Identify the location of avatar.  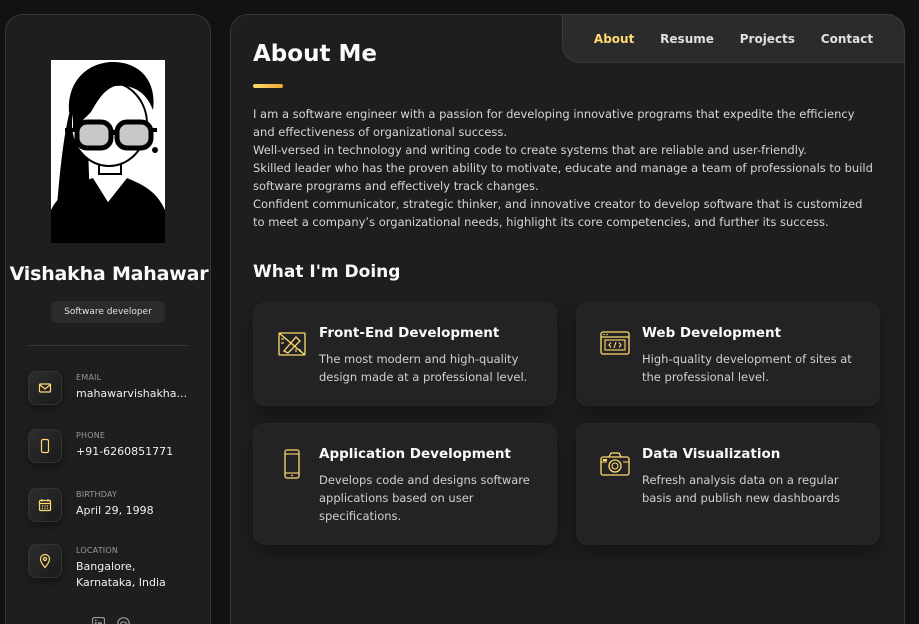
(108, 151).